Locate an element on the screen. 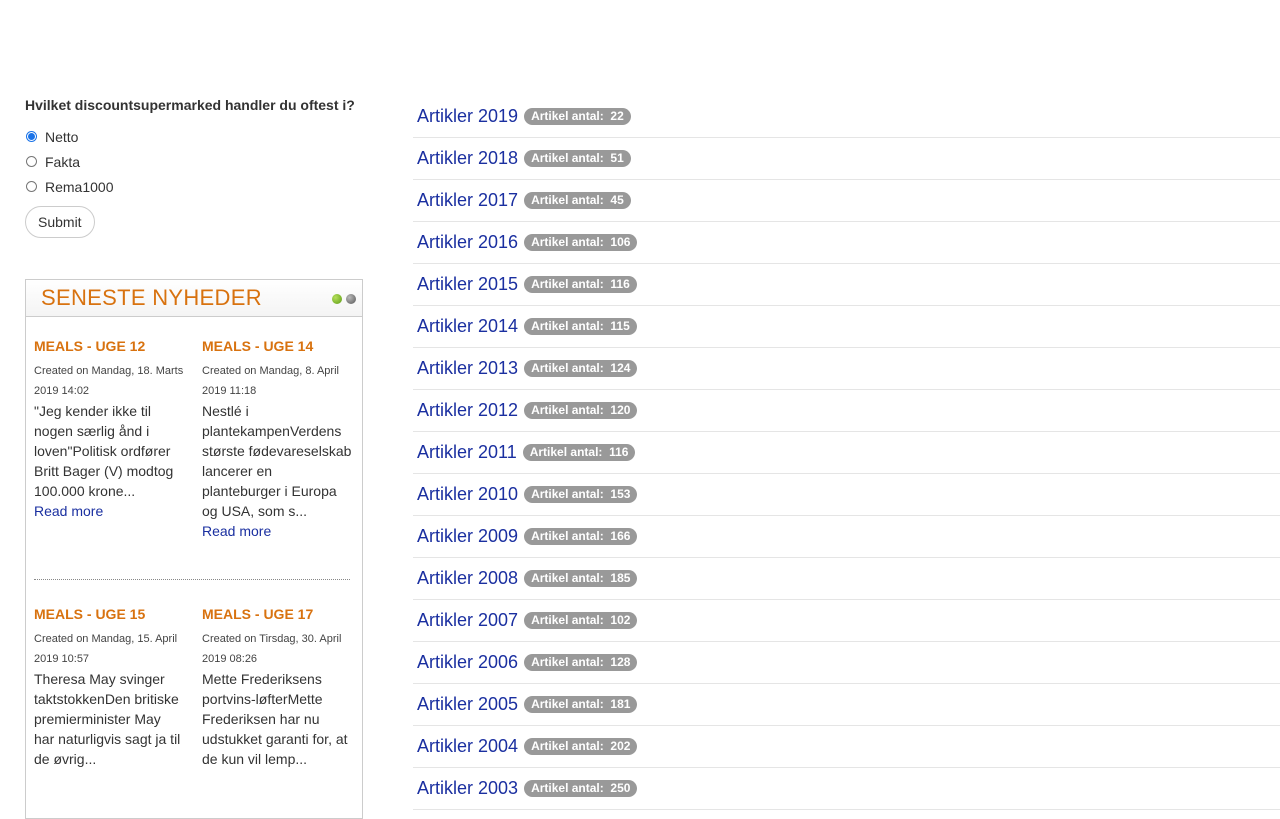 The height and width of the screenshot is (819, 1280). news-item-date: Created on Mandag, 15. April 2019 10:57 is located at coordinates (106, 649).